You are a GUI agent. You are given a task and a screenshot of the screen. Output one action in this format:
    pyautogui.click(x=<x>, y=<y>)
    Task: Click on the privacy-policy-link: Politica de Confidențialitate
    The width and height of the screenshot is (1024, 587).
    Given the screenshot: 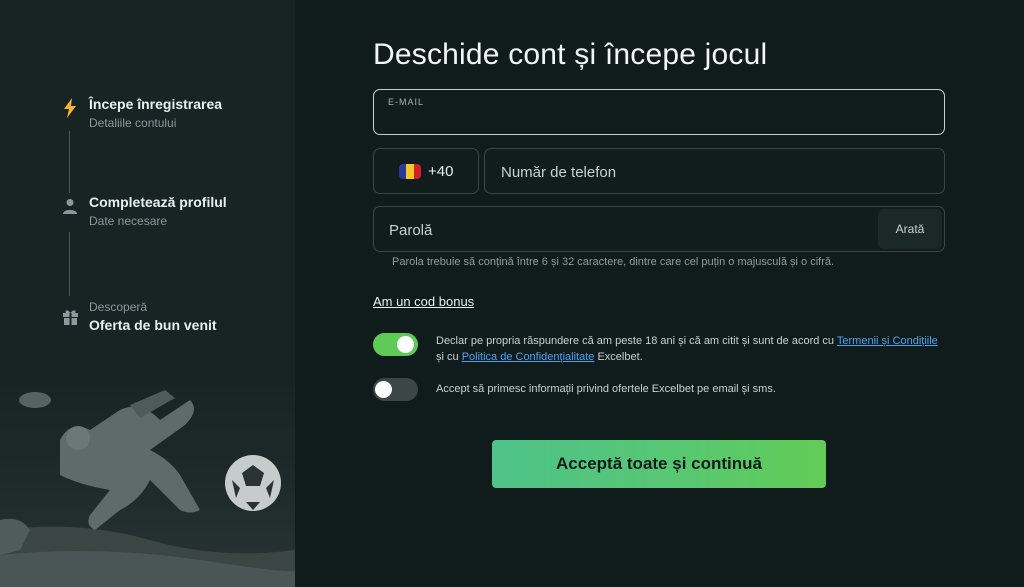 What is the action you would take?
    pyautogui.click(x=528, y=357)
    